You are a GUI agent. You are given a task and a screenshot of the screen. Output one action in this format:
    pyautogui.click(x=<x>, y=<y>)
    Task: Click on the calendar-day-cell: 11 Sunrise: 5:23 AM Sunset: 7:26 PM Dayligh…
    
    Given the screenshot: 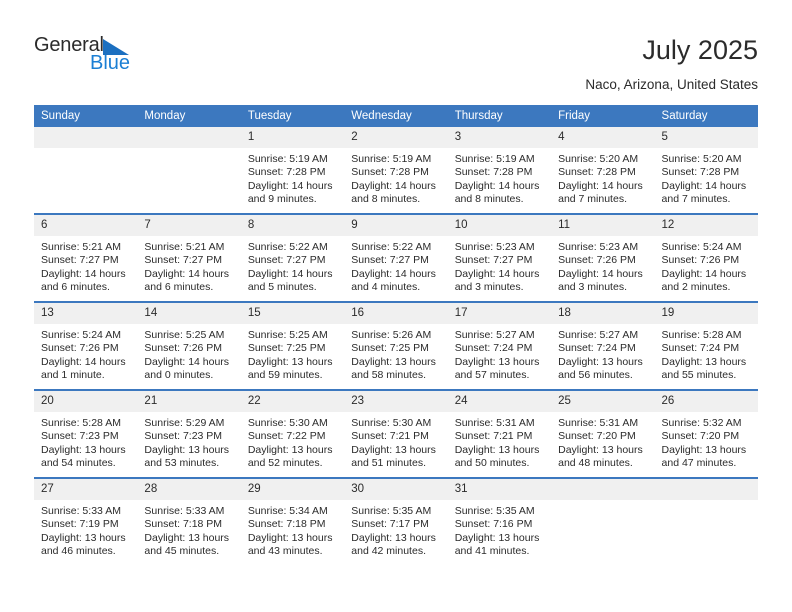 What is the action you would take?
    pyautogui.click(x=603, y=257)
    